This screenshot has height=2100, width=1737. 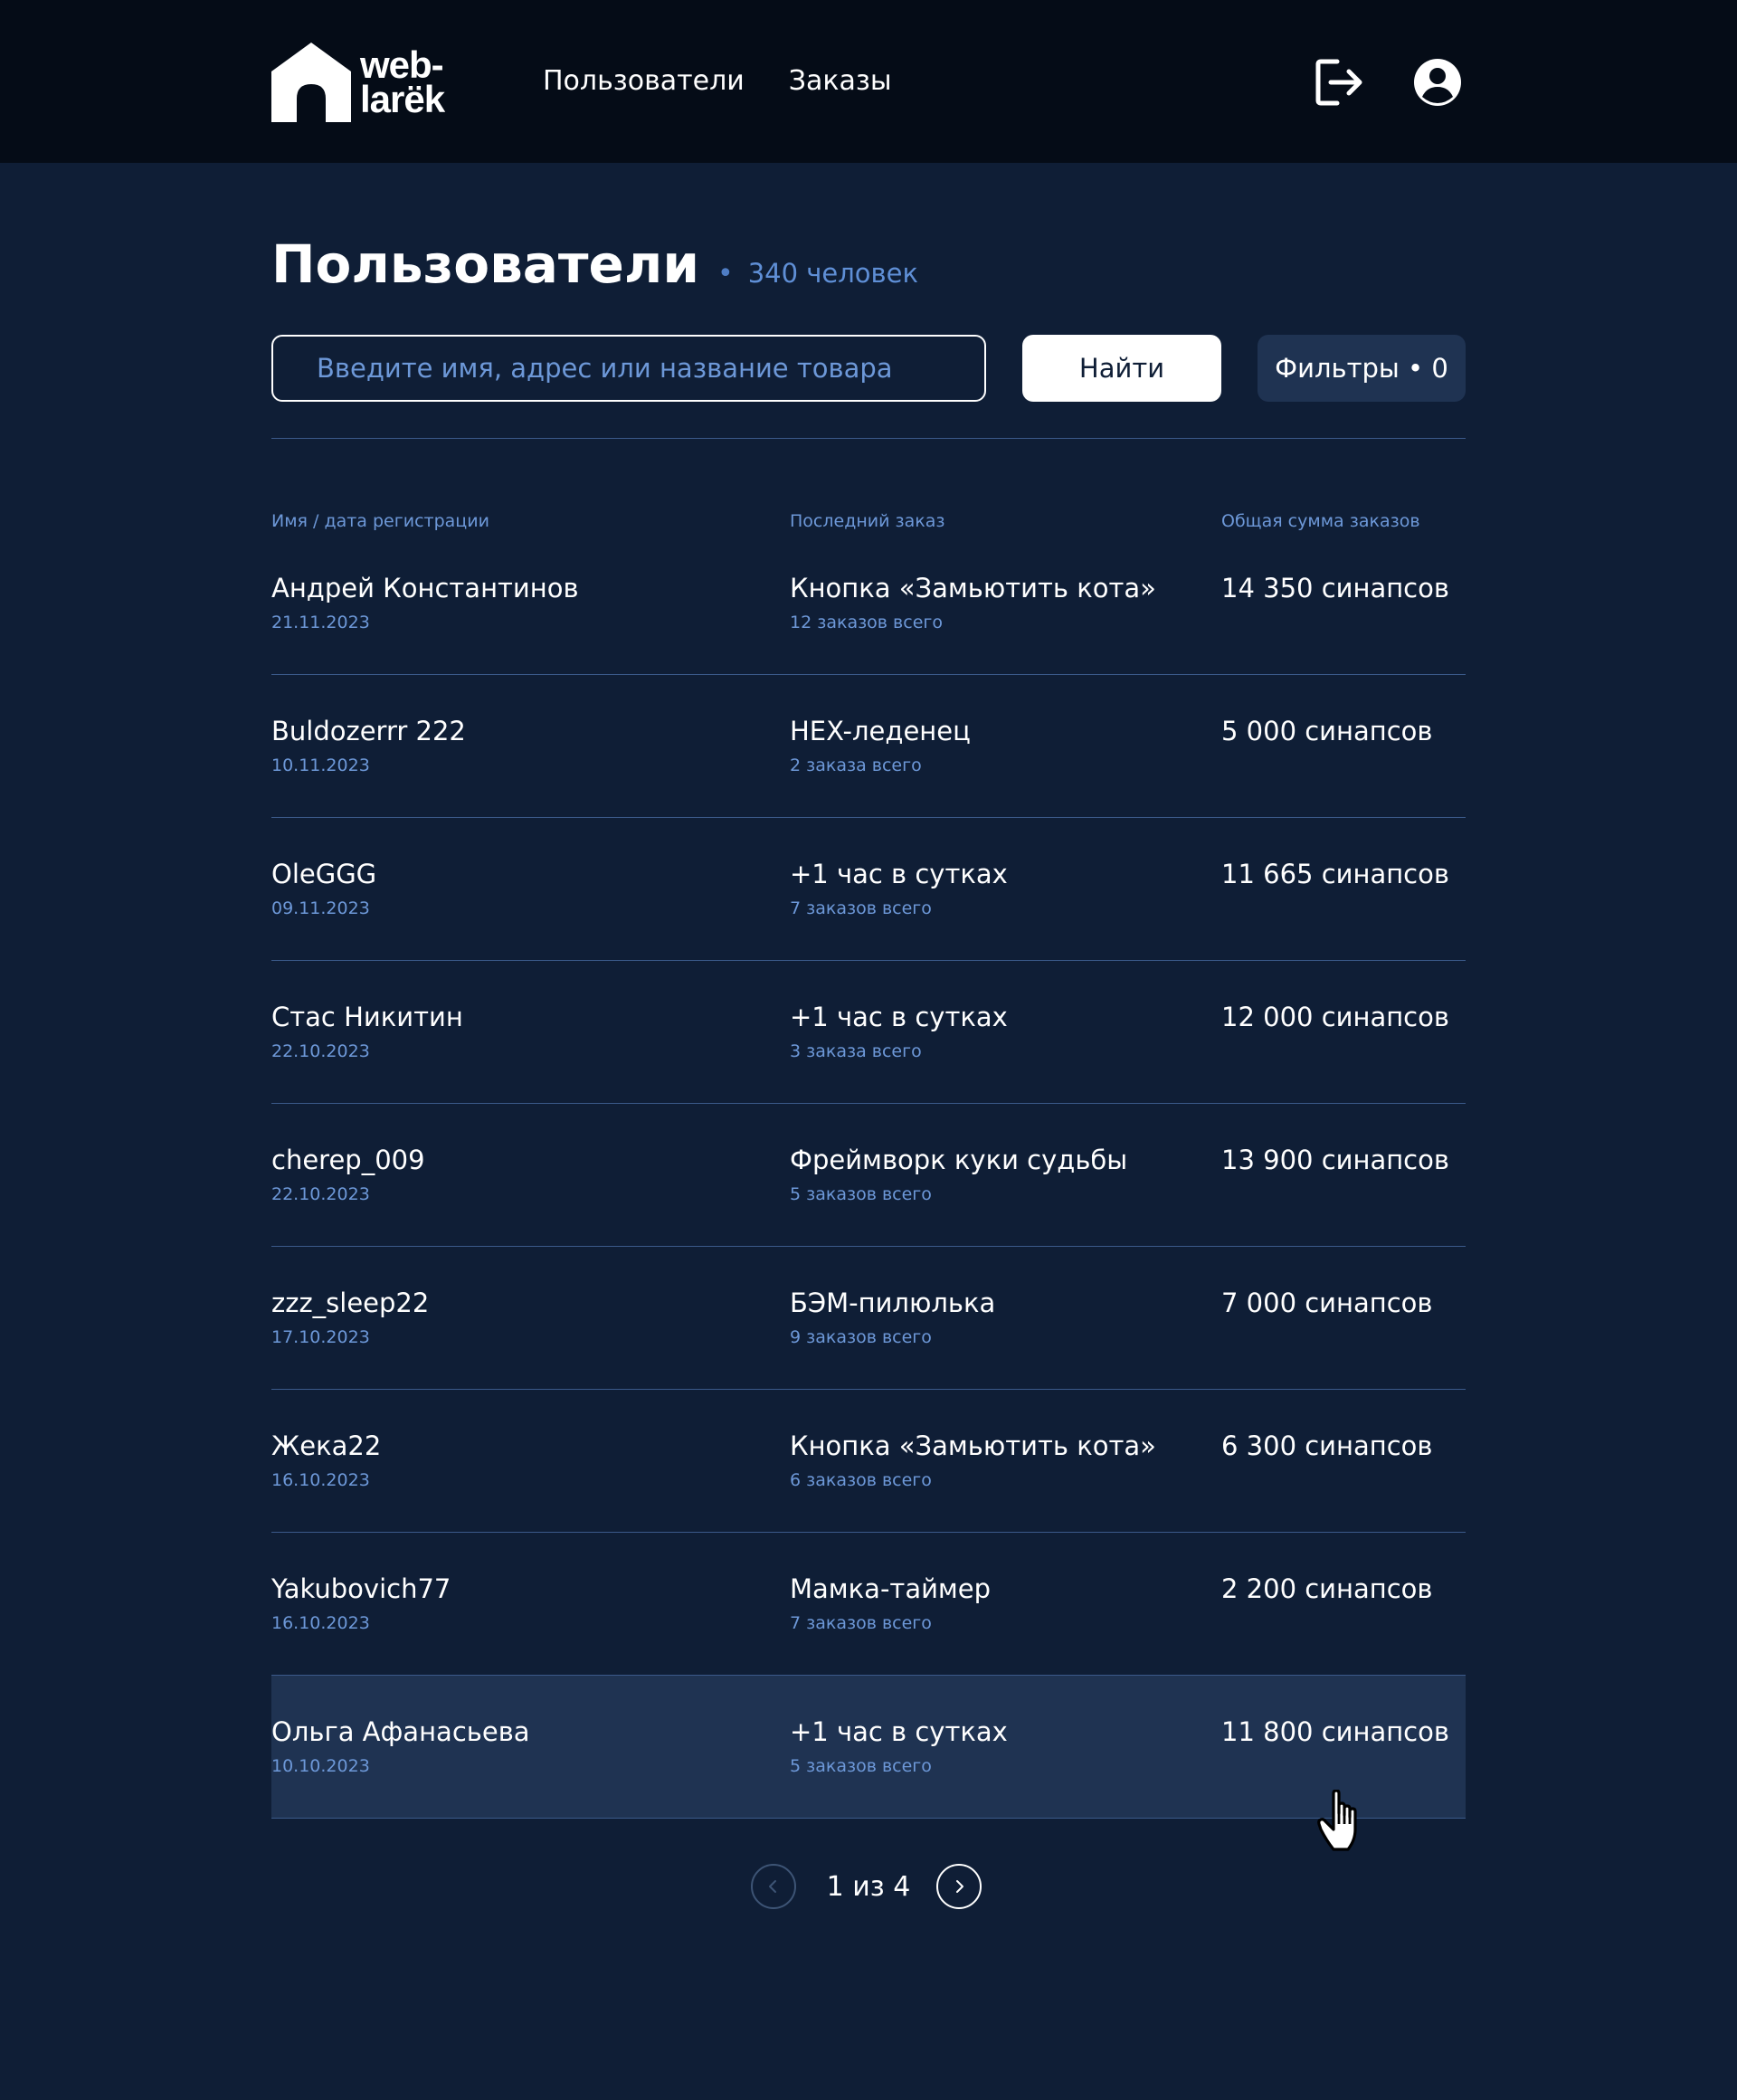 What do you see at coordinates (326, 1445) in the screenshot?
I see `user-name: Жека22` at bounding box center [326, 1445].